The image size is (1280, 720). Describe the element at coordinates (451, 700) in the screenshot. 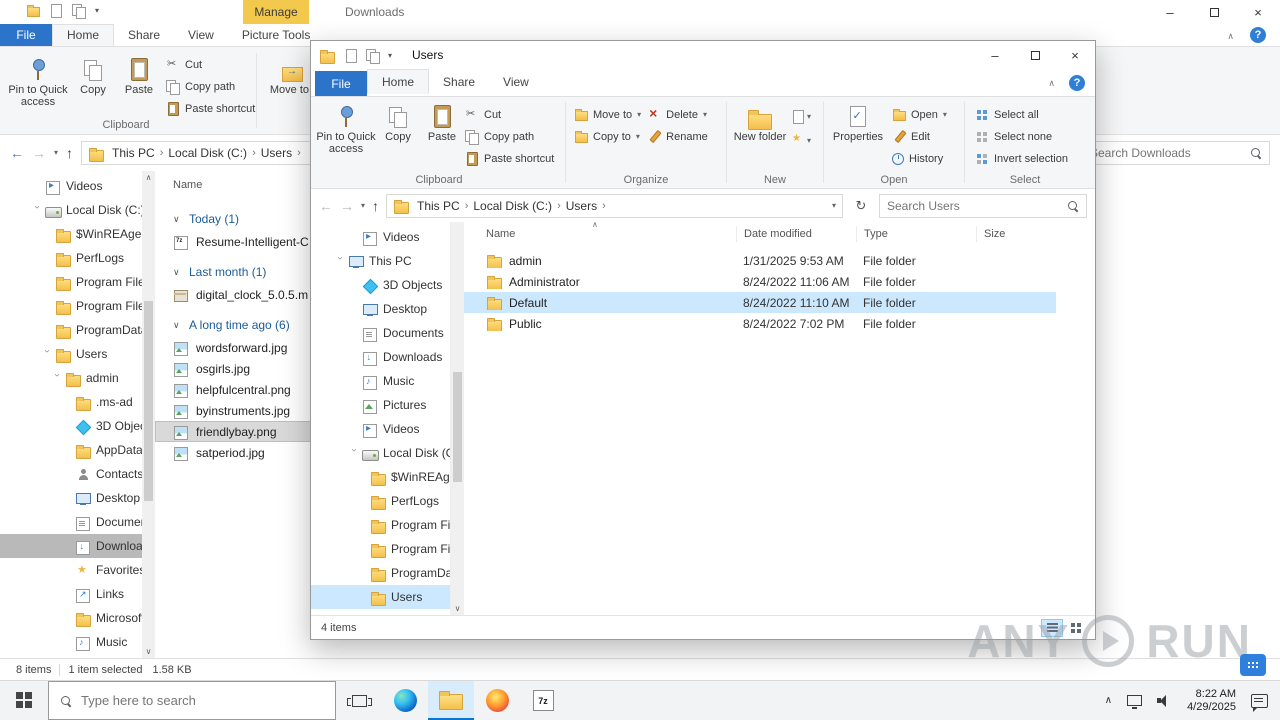

I see `file-explorer-taskbar-button` at that location.